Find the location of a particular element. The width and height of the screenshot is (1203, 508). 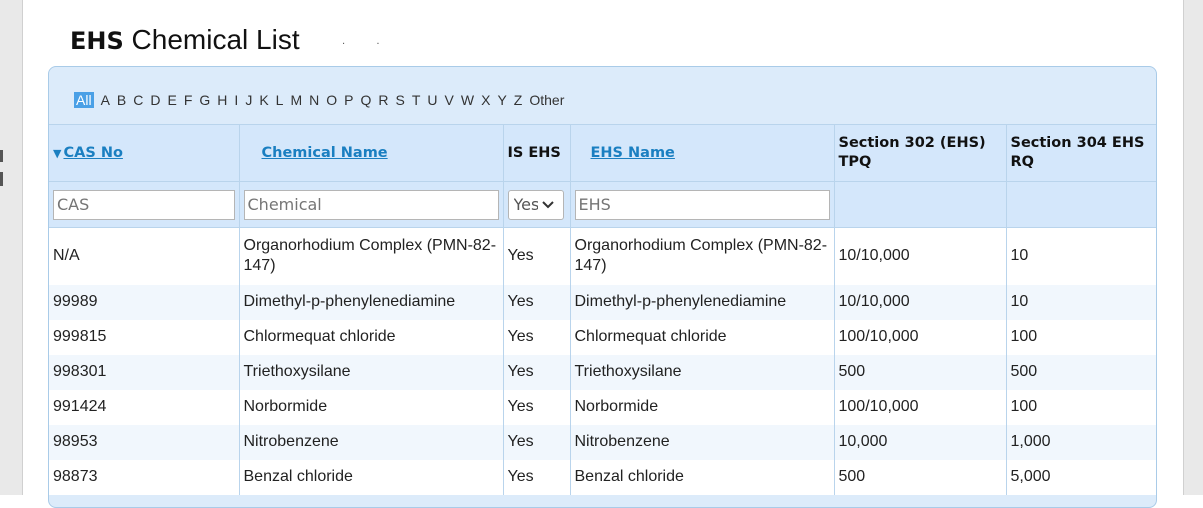

alphabet-filter-m: M is located at coordinates (296, 100).